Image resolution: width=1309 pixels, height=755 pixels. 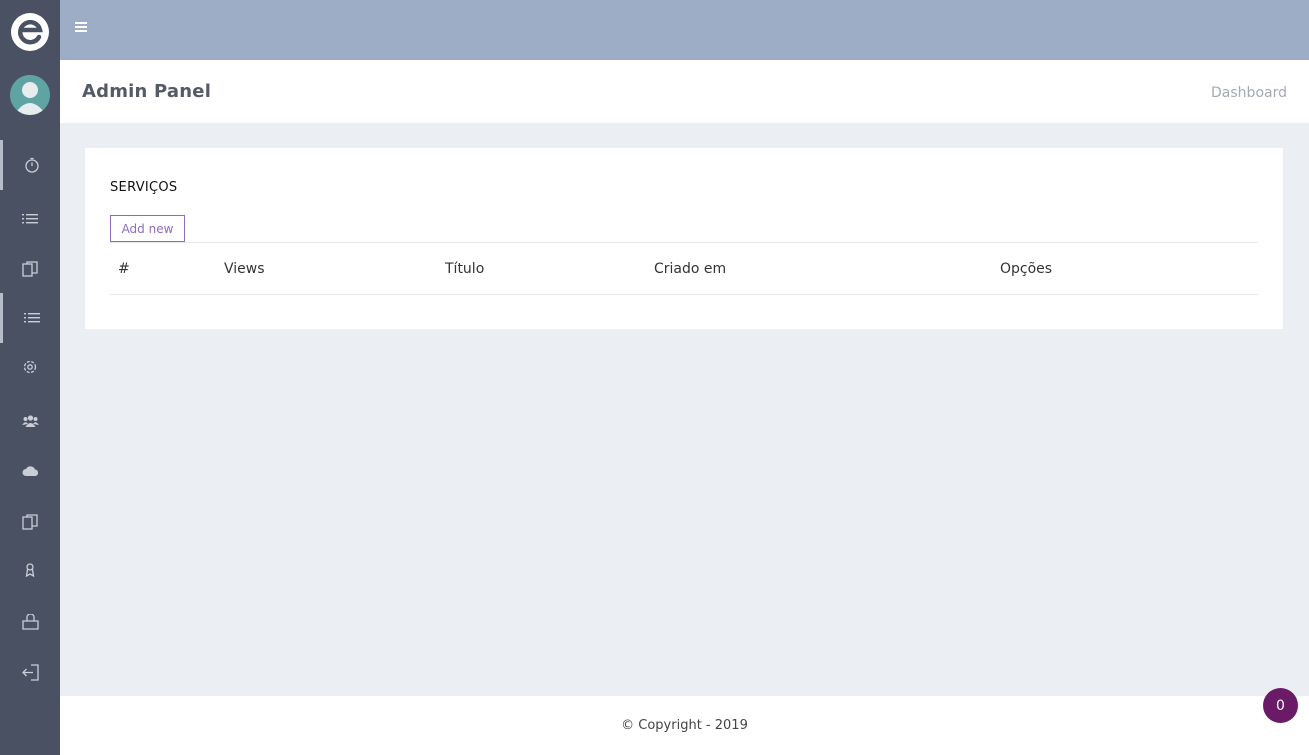 What do you see at coordinates (1280, 705) in the screenshot?
I see `notification-badge: 0` at bounding box center [1280, 705].